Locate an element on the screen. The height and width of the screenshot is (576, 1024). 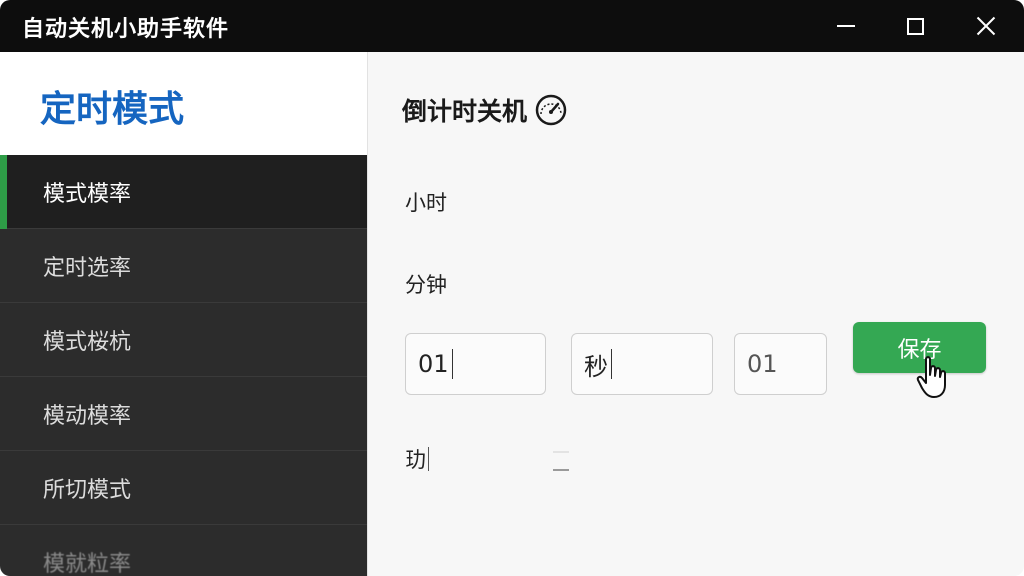
sidebar-item-5: 所切模式 is located at coordinates (183, 488).